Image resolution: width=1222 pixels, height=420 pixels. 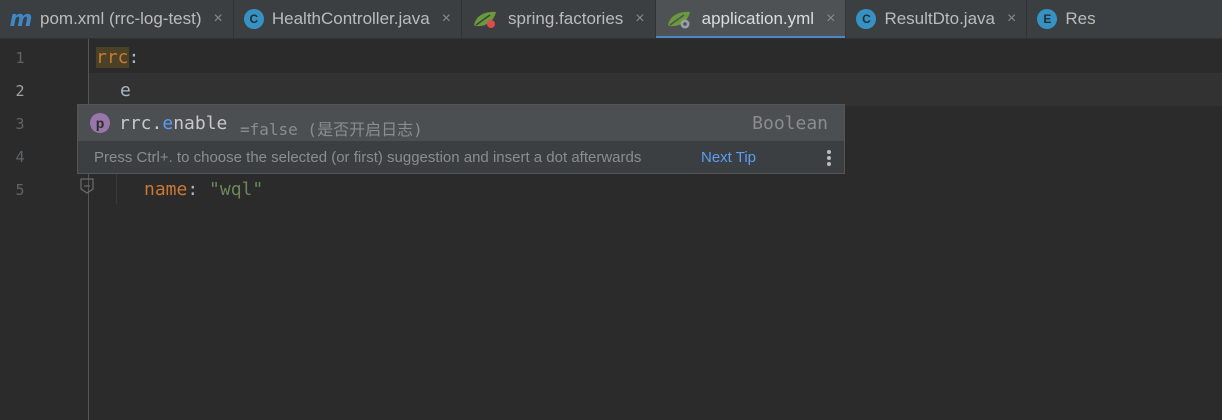 I want to click on line-number: 4, so click(x=20, y=157).